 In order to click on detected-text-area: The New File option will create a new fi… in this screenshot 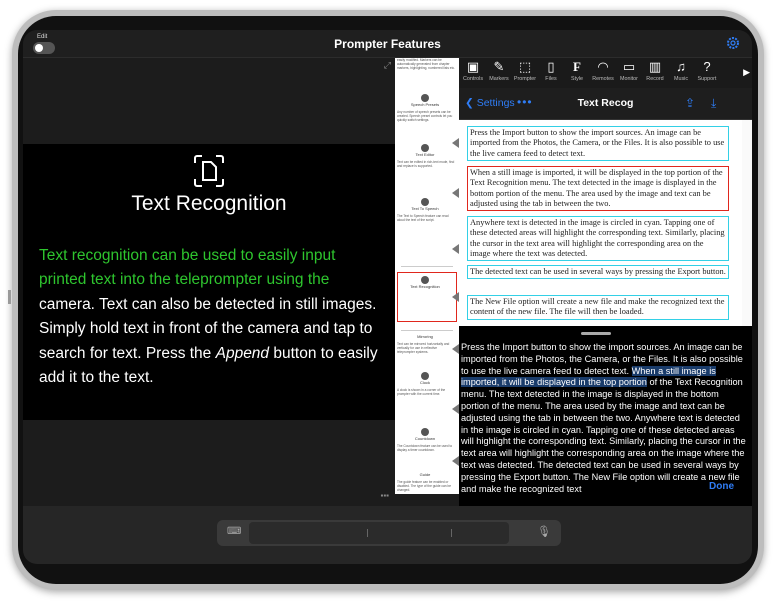, I will do `click(598, 307)`.